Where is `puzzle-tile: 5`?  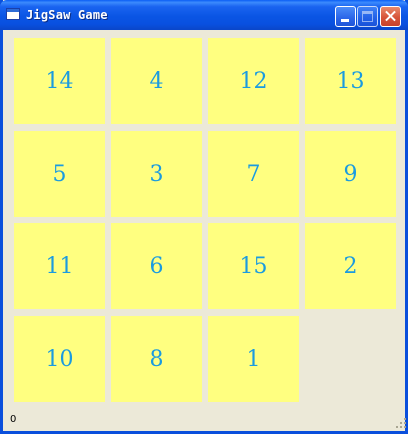 puzzle-tile: 5 is located at coordinates (59, 174).